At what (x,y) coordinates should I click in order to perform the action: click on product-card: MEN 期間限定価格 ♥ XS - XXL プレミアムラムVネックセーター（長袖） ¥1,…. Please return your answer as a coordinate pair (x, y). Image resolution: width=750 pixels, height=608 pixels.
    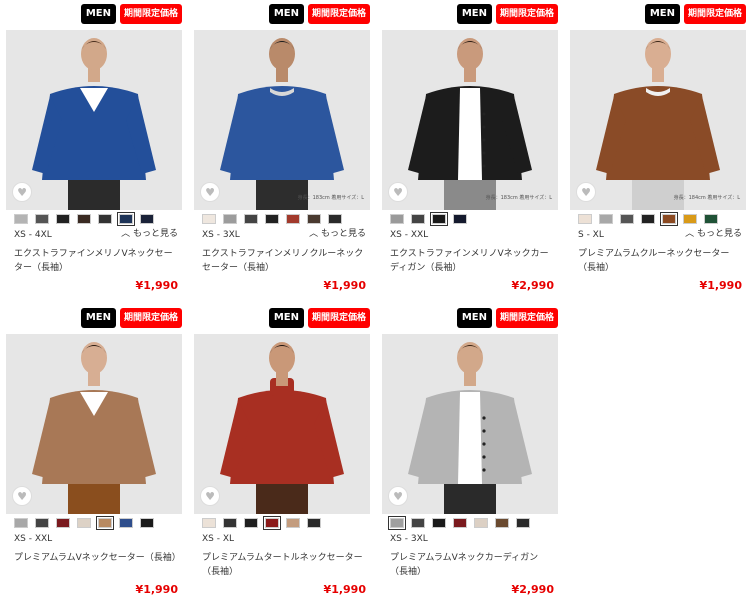
    Looking at the image, I should click on (94, 458).